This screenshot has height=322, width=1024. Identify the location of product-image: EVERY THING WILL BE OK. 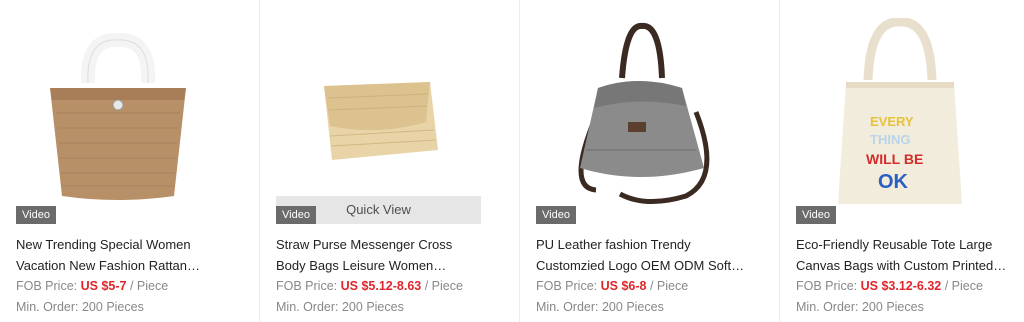
(898, 112).